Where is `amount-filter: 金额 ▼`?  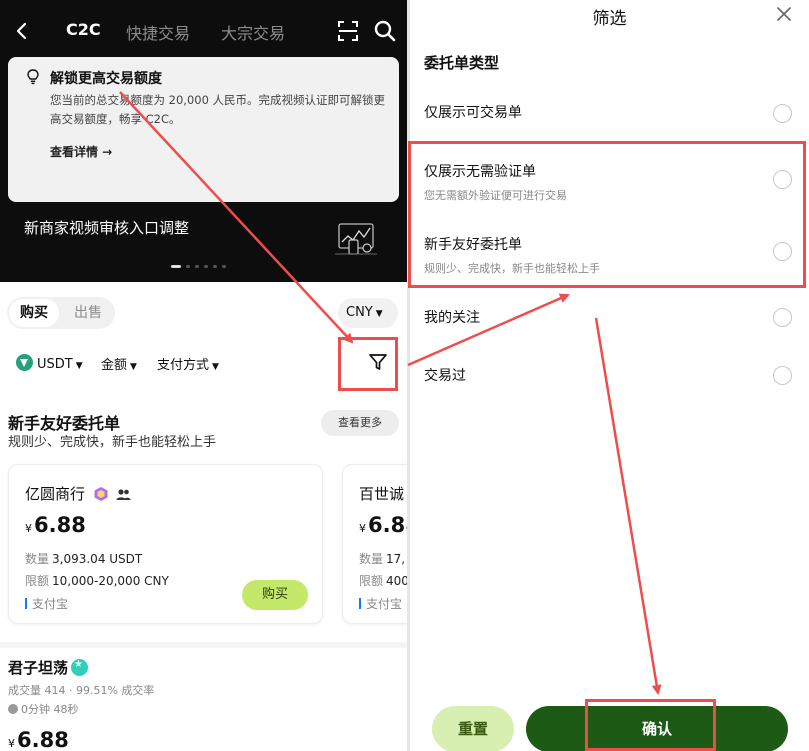 amount-filter: 金额 ▼ is located at coordinates (119, 363).